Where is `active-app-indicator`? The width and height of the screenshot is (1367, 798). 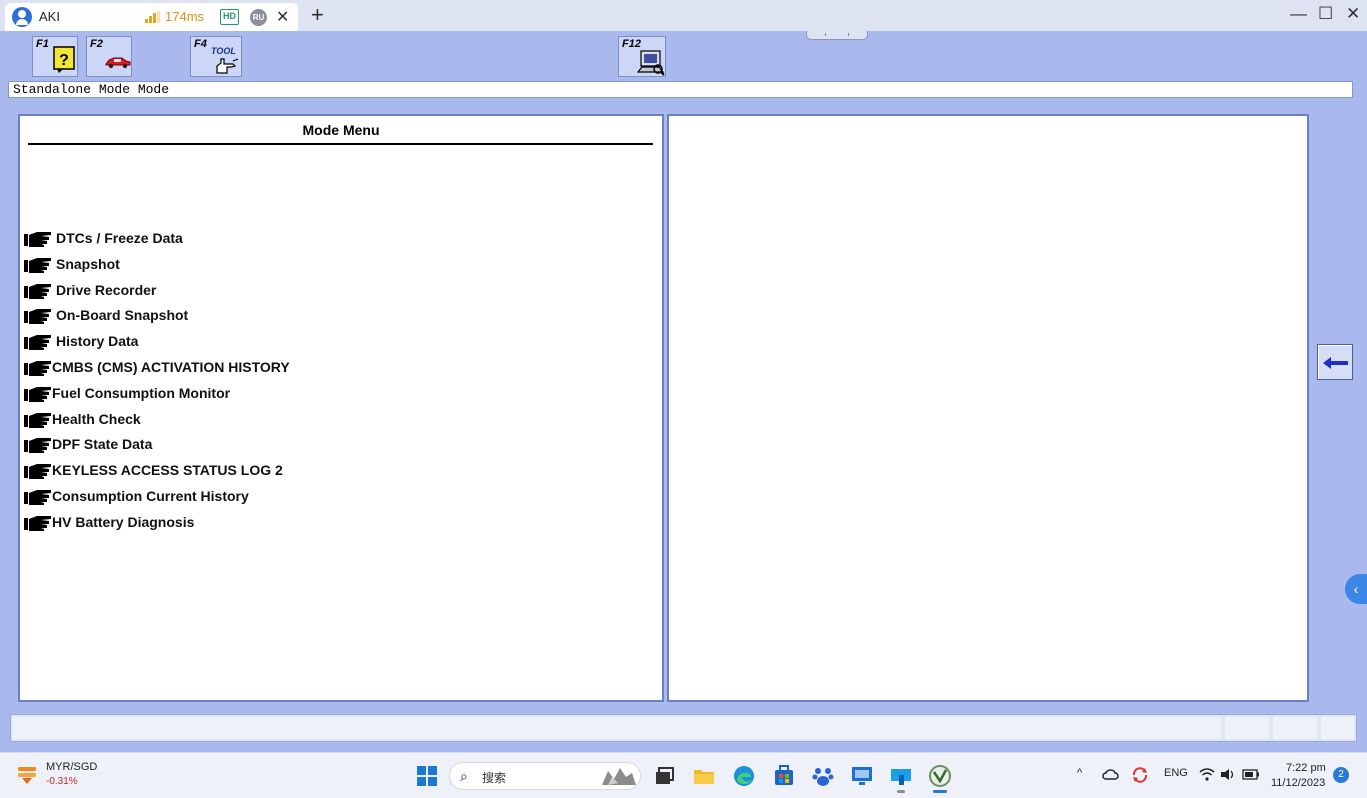 active-app-indicator is located at coordinates (940, 791).